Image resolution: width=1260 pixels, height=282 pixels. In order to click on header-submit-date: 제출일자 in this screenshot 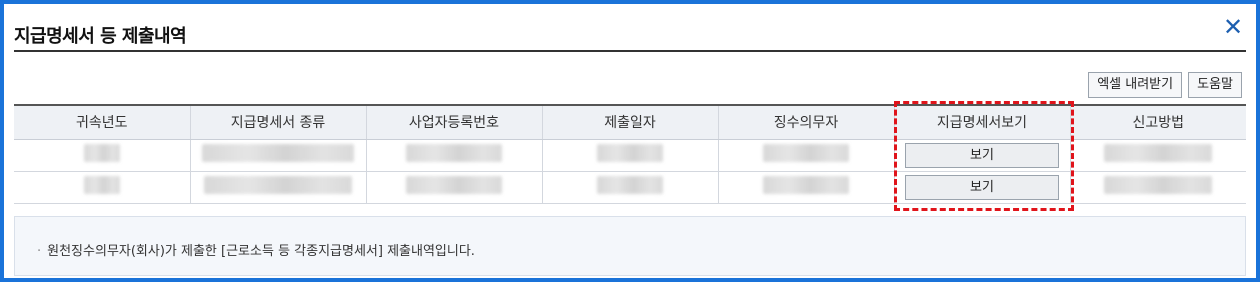, I will do `click(629, 122)`.